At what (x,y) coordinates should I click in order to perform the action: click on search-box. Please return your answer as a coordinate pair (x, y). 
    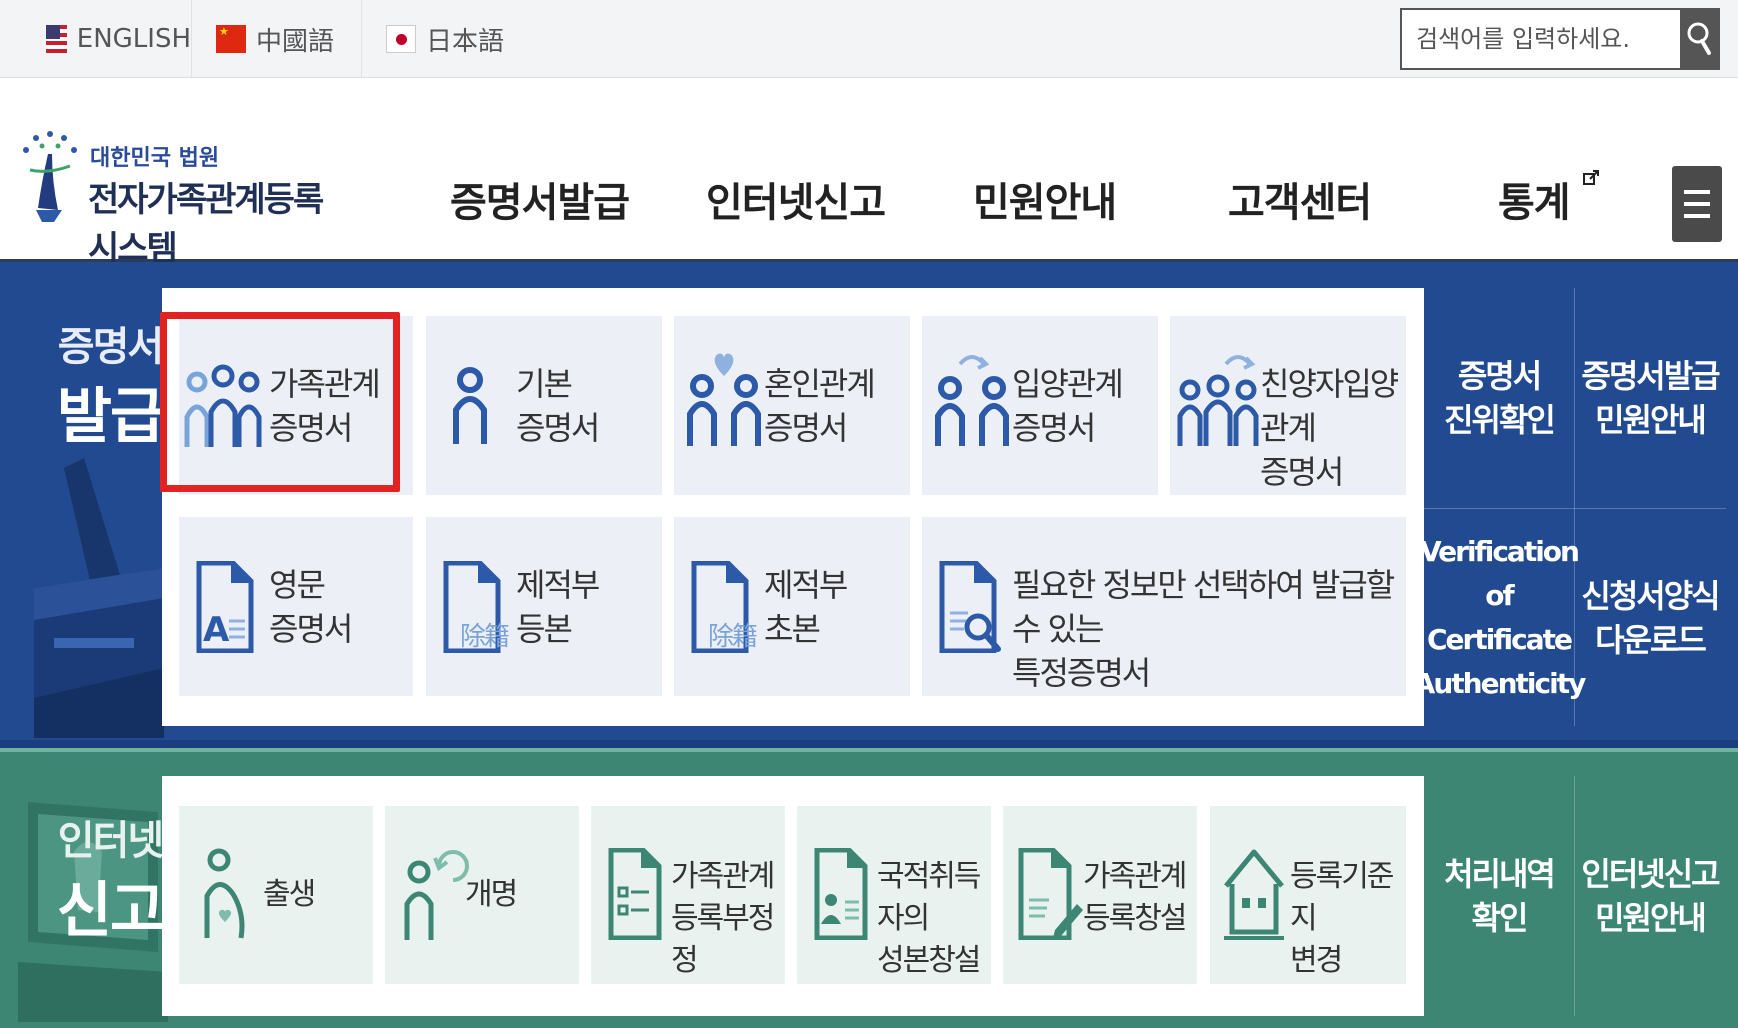
    Looking at the image, I should click on (1560, 39).